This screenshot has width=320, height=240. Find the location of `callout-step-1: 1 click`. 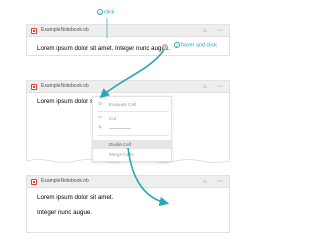

callout-step-1: 1 click is located at coordinates (106, 12).